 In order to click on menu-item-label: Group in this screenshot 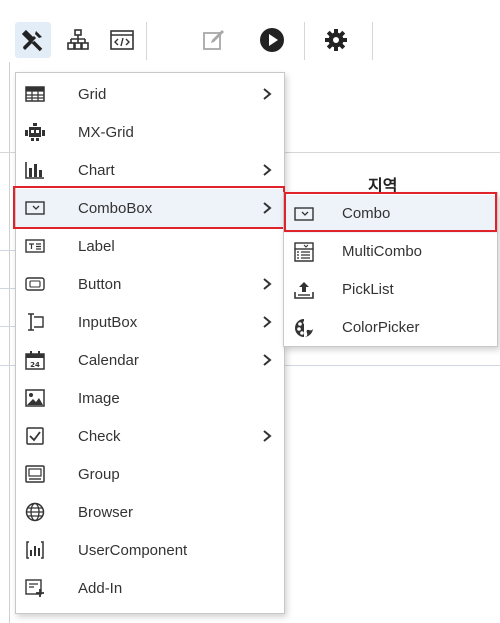, I will do `click(99, 474)`.